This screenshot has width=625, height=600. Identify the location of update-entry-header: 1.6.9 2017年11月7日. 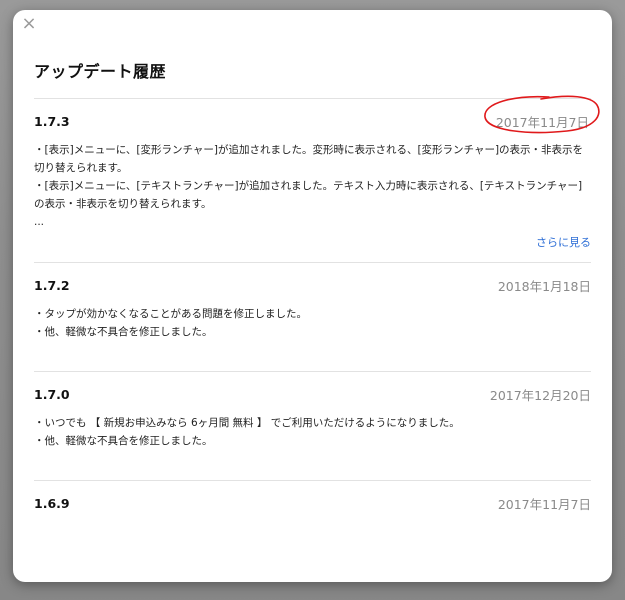
(312, 502).